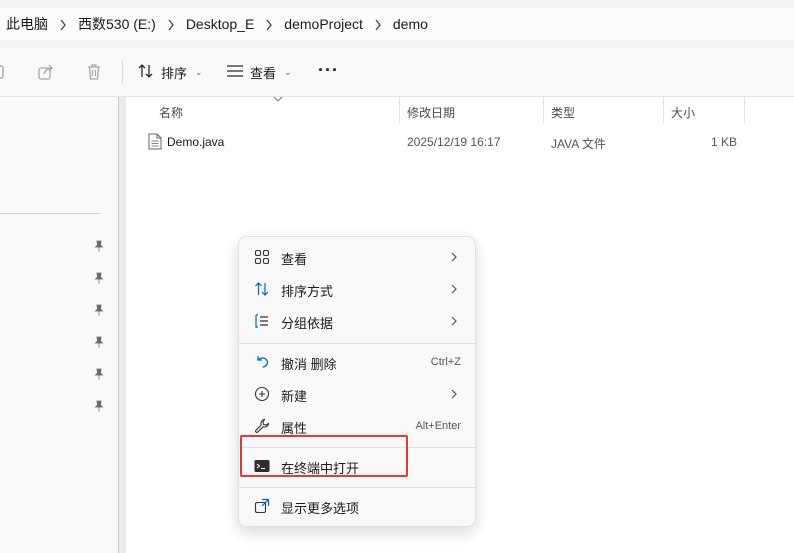 The image size is (794, 553). Describe the element at coordinates (122, 325) in the screenshot. I see `pane-splitter` at that location.